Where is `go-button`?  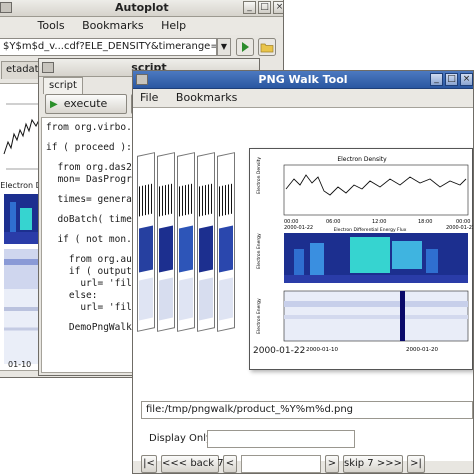
go-button is located at coordinates (245, 47).